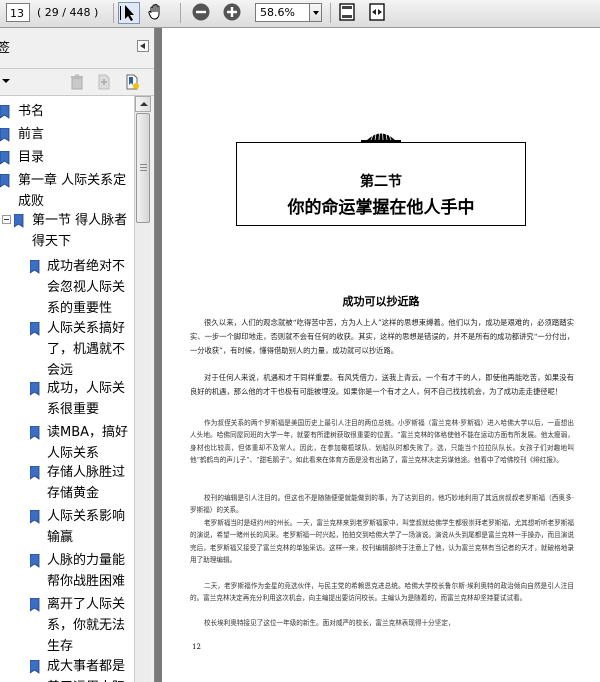 The width and height of the screenshot is (600, 682). I want to click on select-tool-button, so click(129, 13).